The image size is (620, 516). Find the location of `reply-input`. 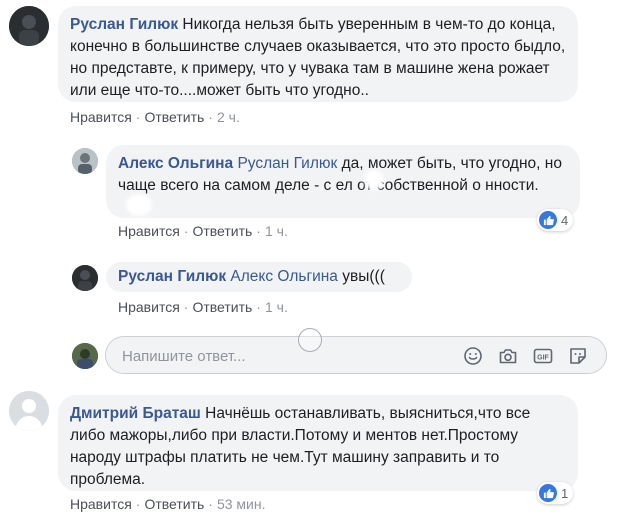

reply-input is located at coordinates (282, 356).